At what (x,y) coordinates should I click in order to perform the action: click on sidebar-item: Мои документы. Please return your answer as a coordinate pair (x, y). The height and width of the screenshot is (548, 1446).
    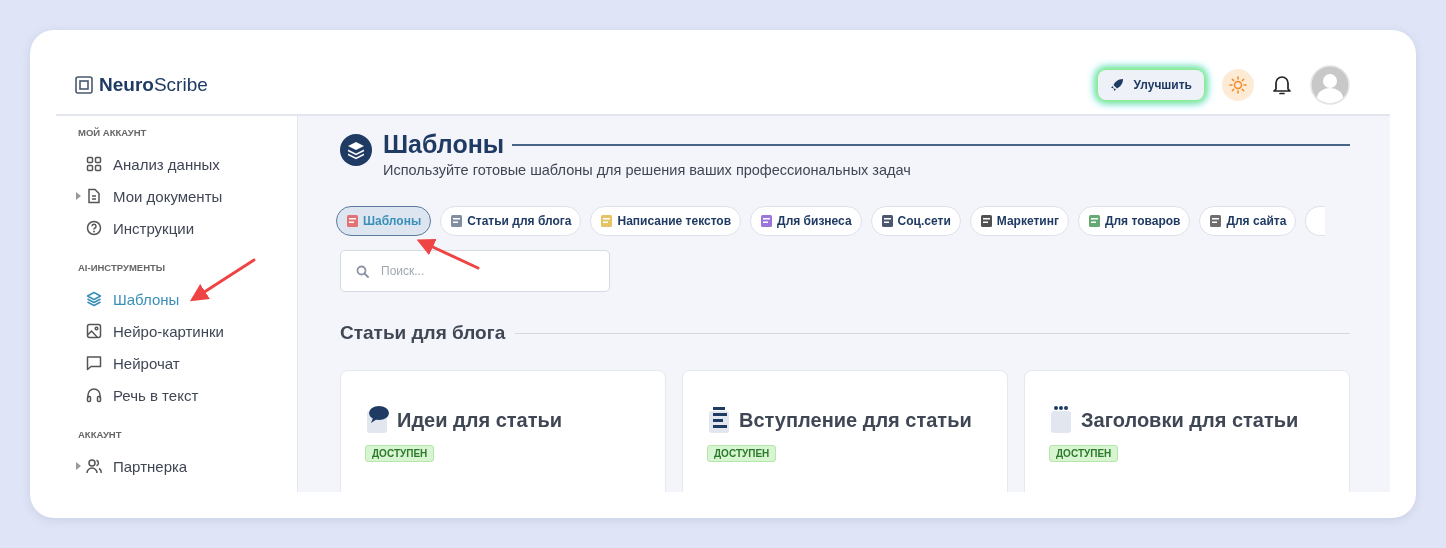
    Looking at the image, I should click on (154, 196).